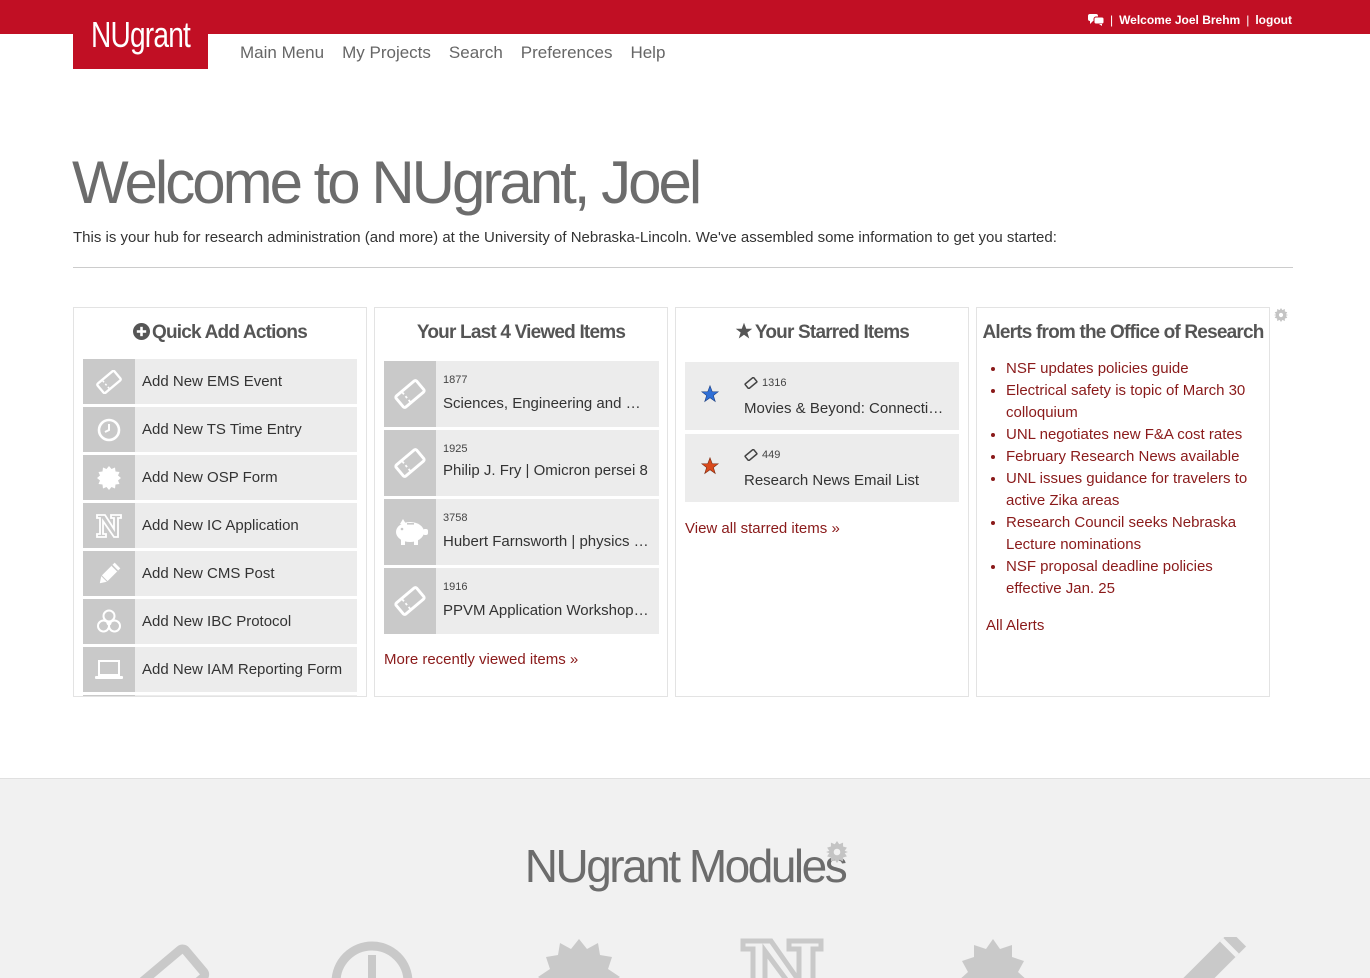 The height and width of the screenshot is (978, 1370). I want to click on item-id: 449, so click(771, 455).